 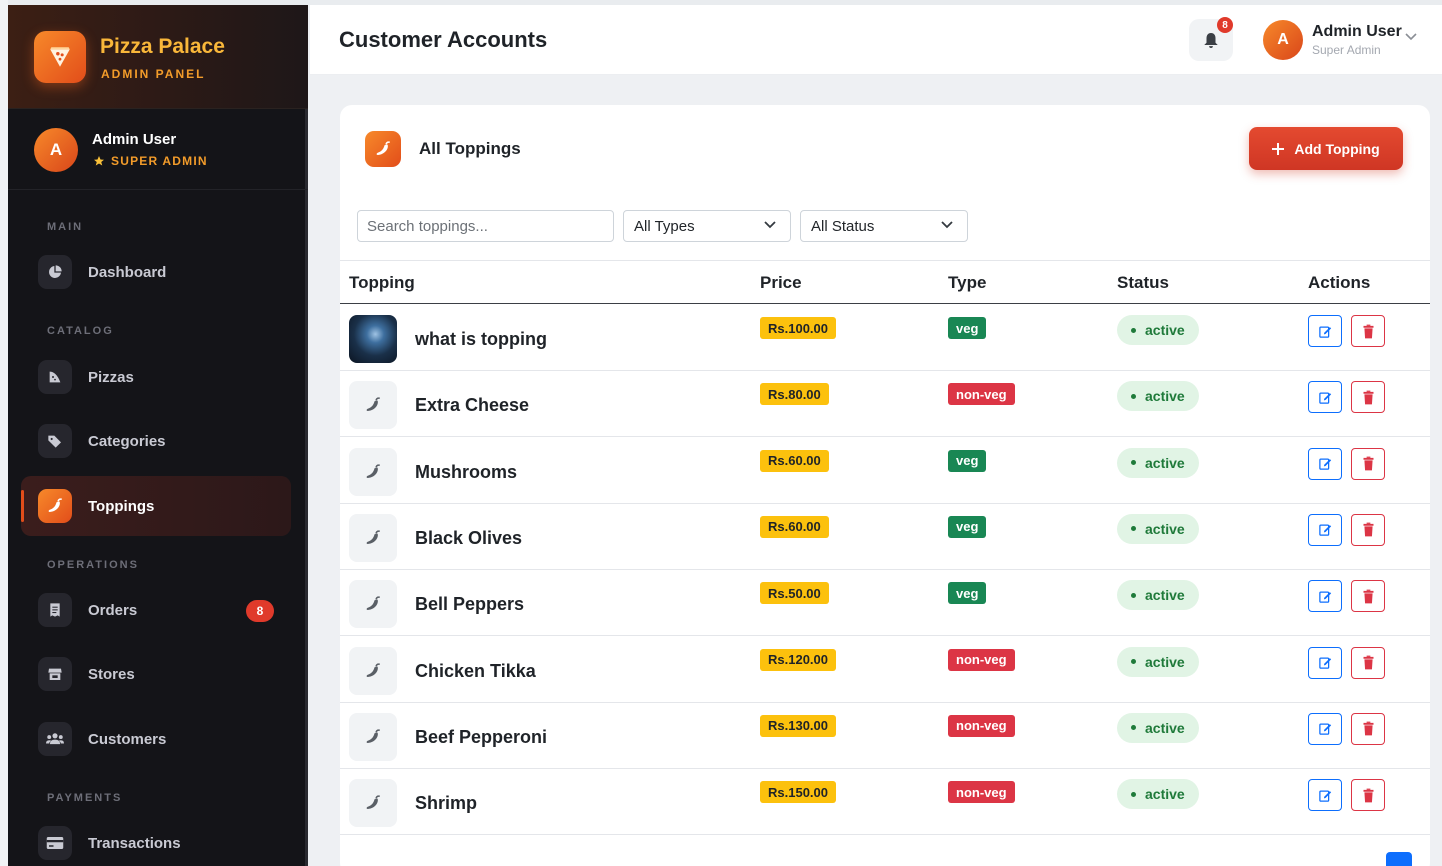 What do you see at coordinates (707, 226) in the screenshot?
I see `type-filter-select: All Types` at bounding box center [707, 226].